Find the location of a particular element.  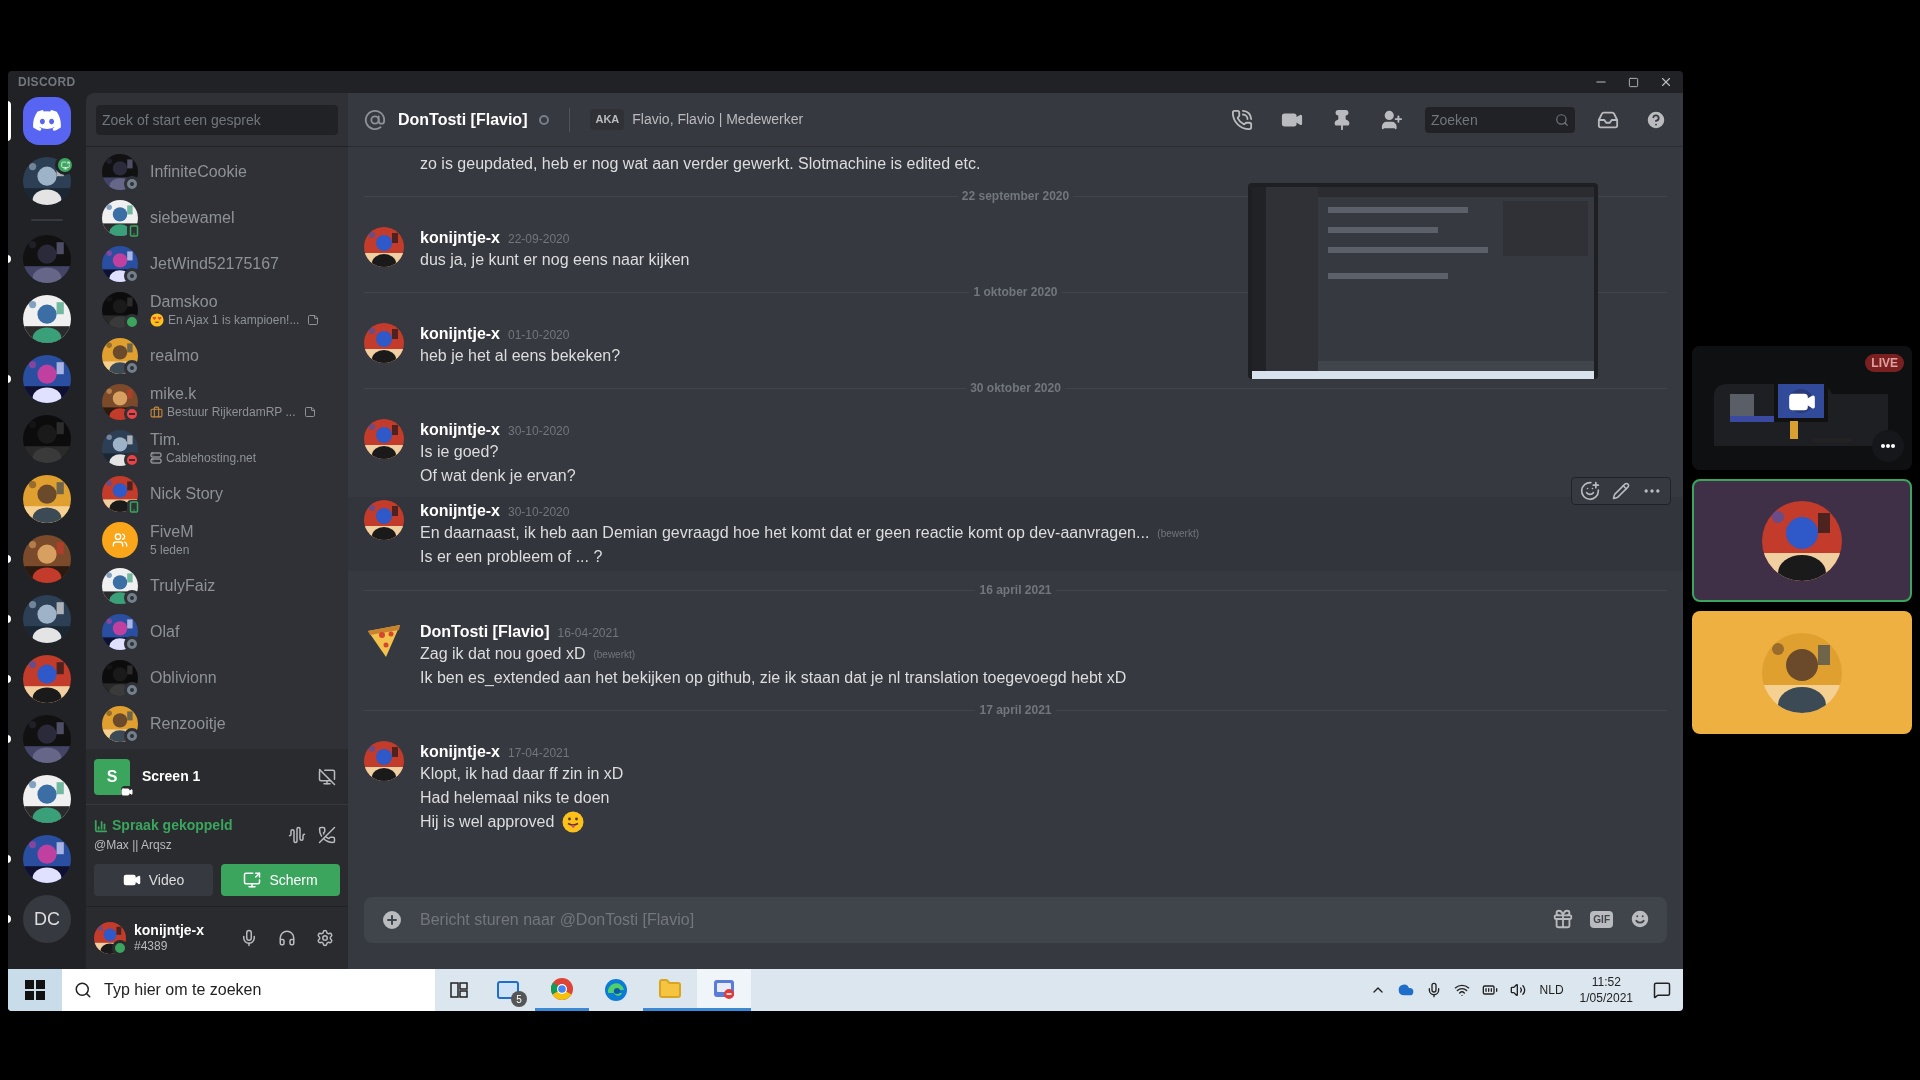

settings-icon is located at coordinates (325, 938).